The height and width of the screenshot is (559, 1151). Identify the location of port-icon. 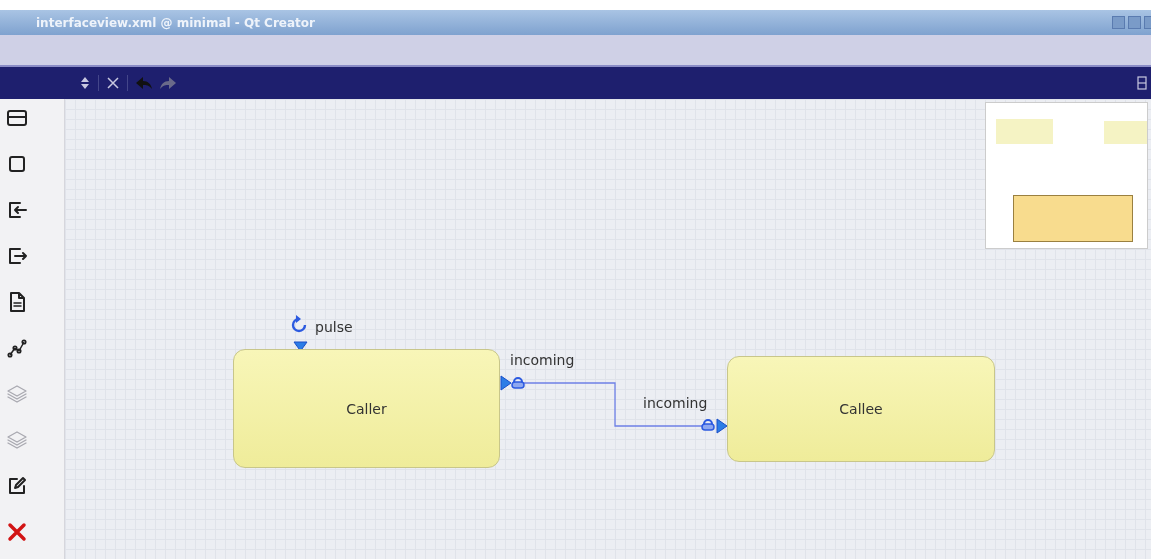
(300, 346).